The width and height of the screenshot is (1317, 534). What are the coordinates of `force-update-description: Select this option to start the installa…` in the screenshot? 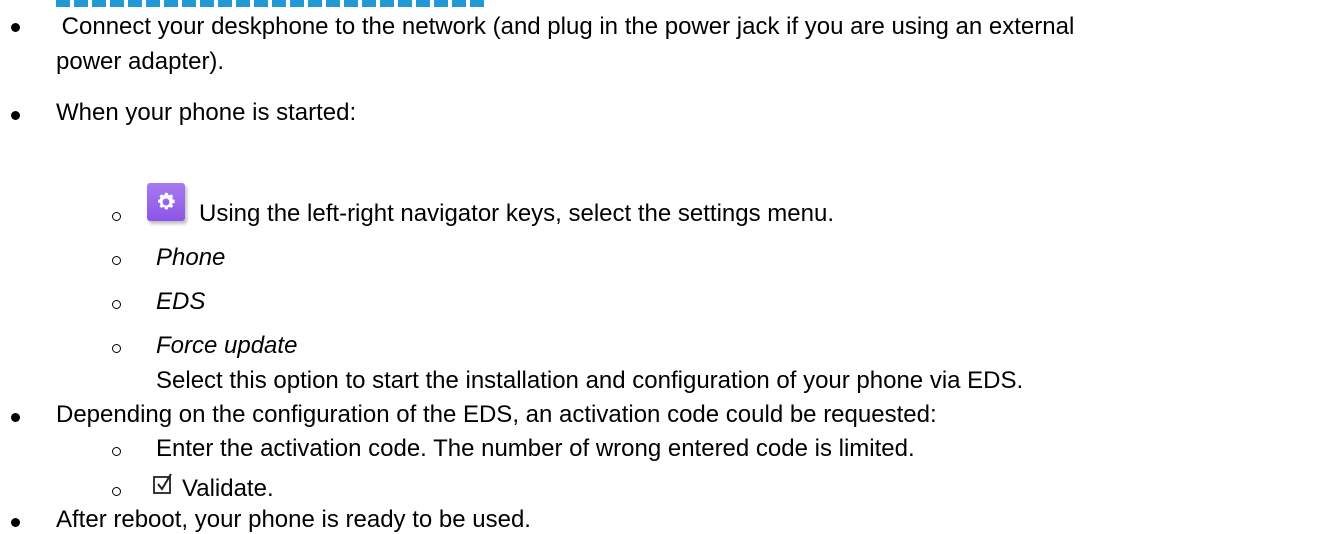 It's located at (590, 380).